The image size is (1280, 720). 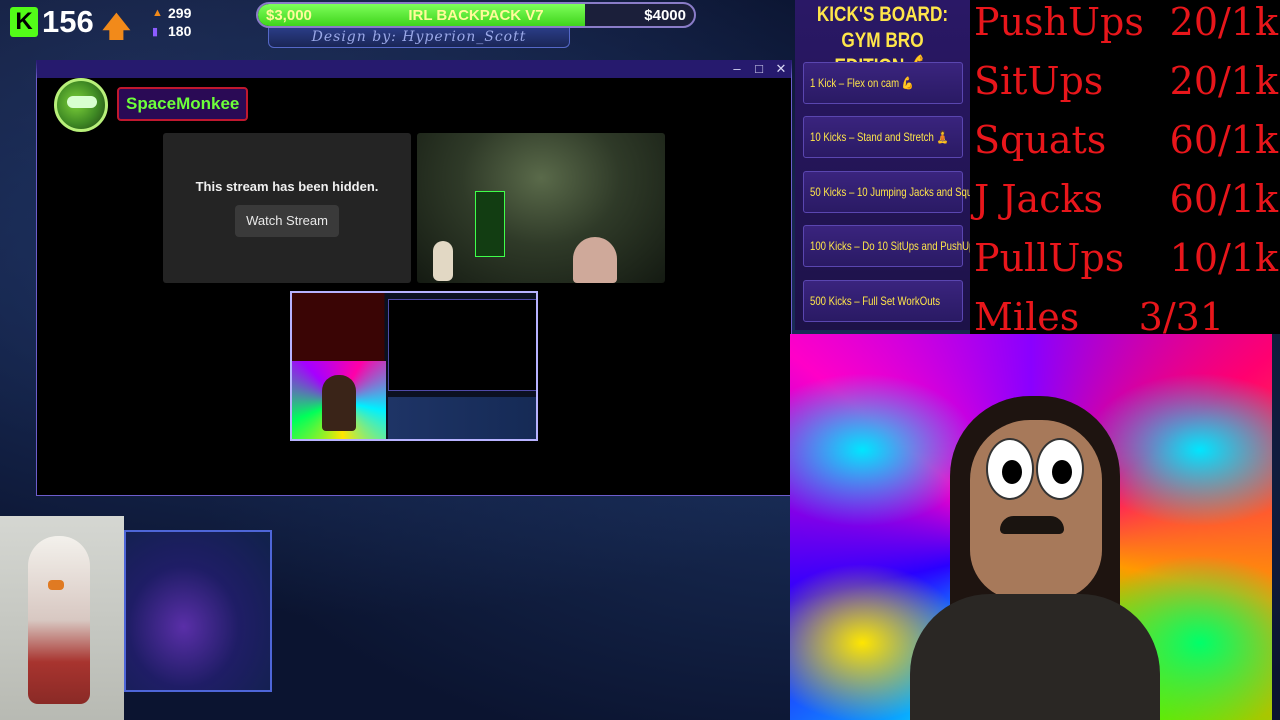 What do you see at coordinates (1039, 199) in the screenshot?
I see `workout-name: J Jacks` at bounding box center [1039, 199].